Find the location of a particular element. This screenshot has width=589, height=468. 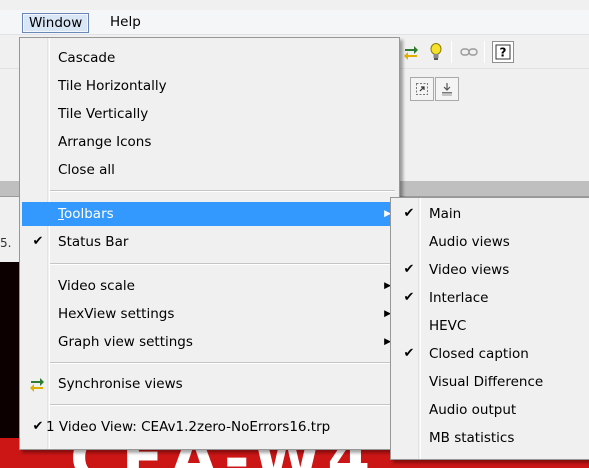

select-region-icon is located at coordinates (422, 89).